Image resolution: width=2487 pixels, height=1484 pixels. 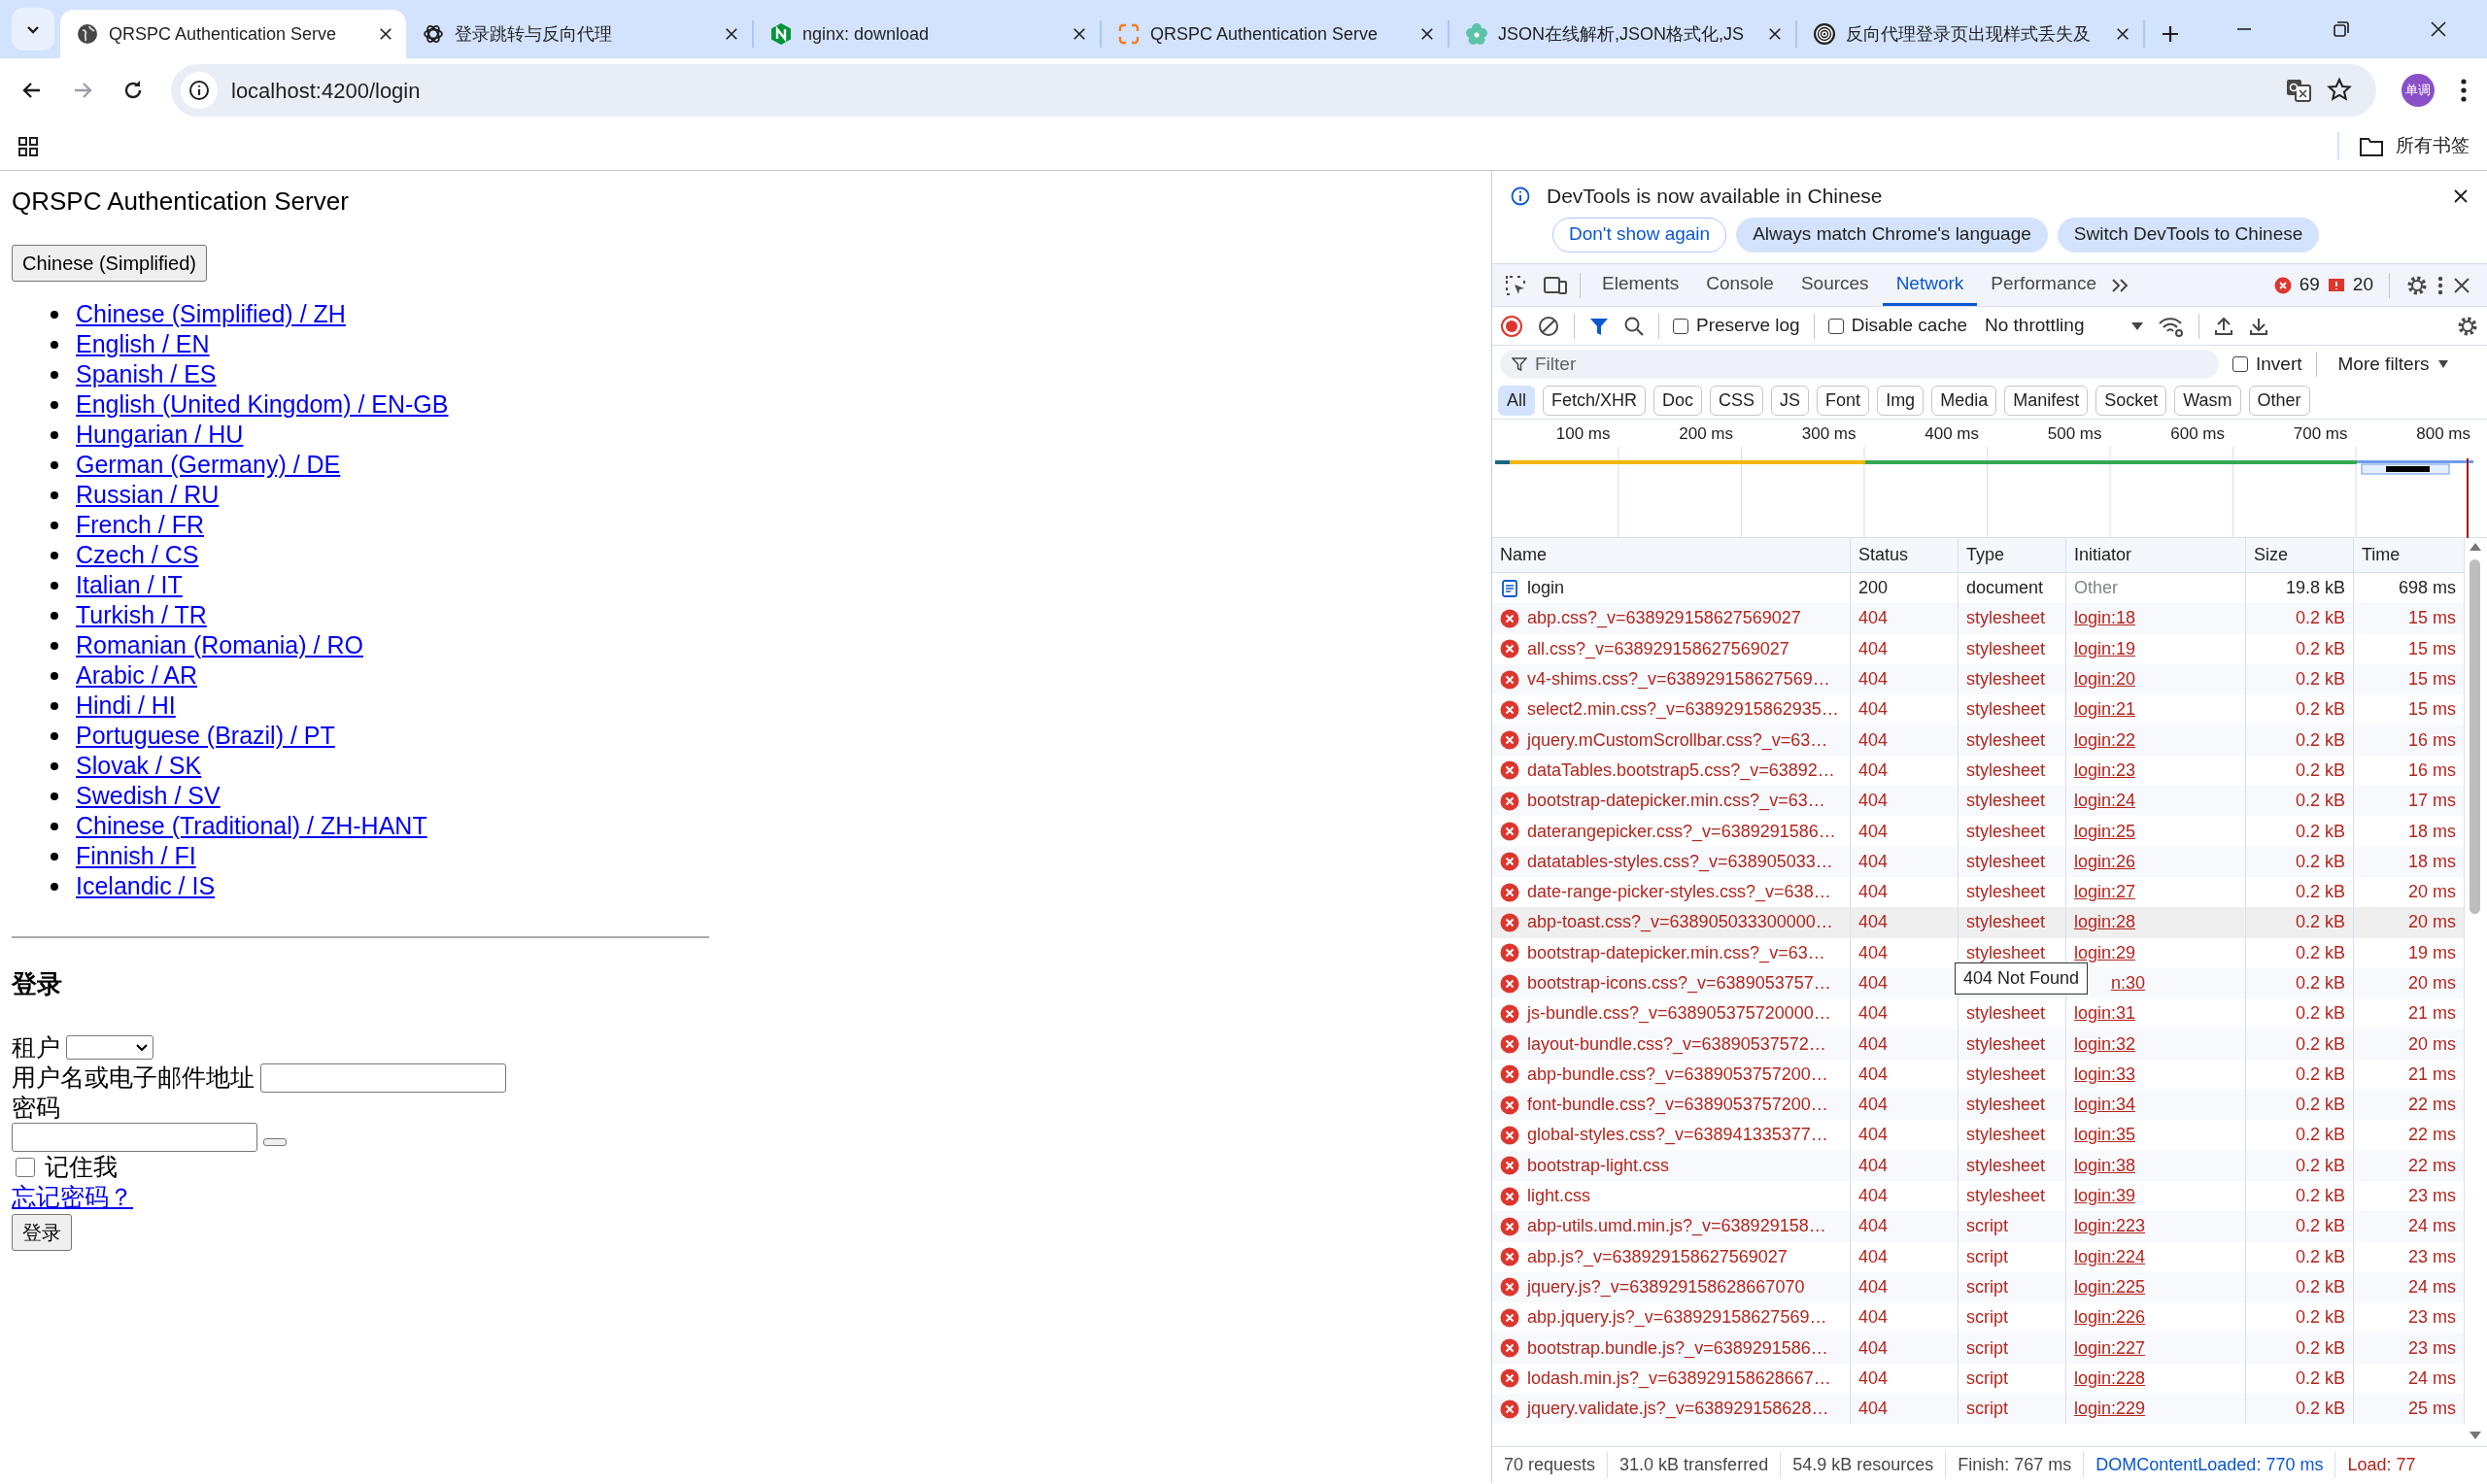 I want to click on initiator-link: login:225, so click(x=2110, y=1286).